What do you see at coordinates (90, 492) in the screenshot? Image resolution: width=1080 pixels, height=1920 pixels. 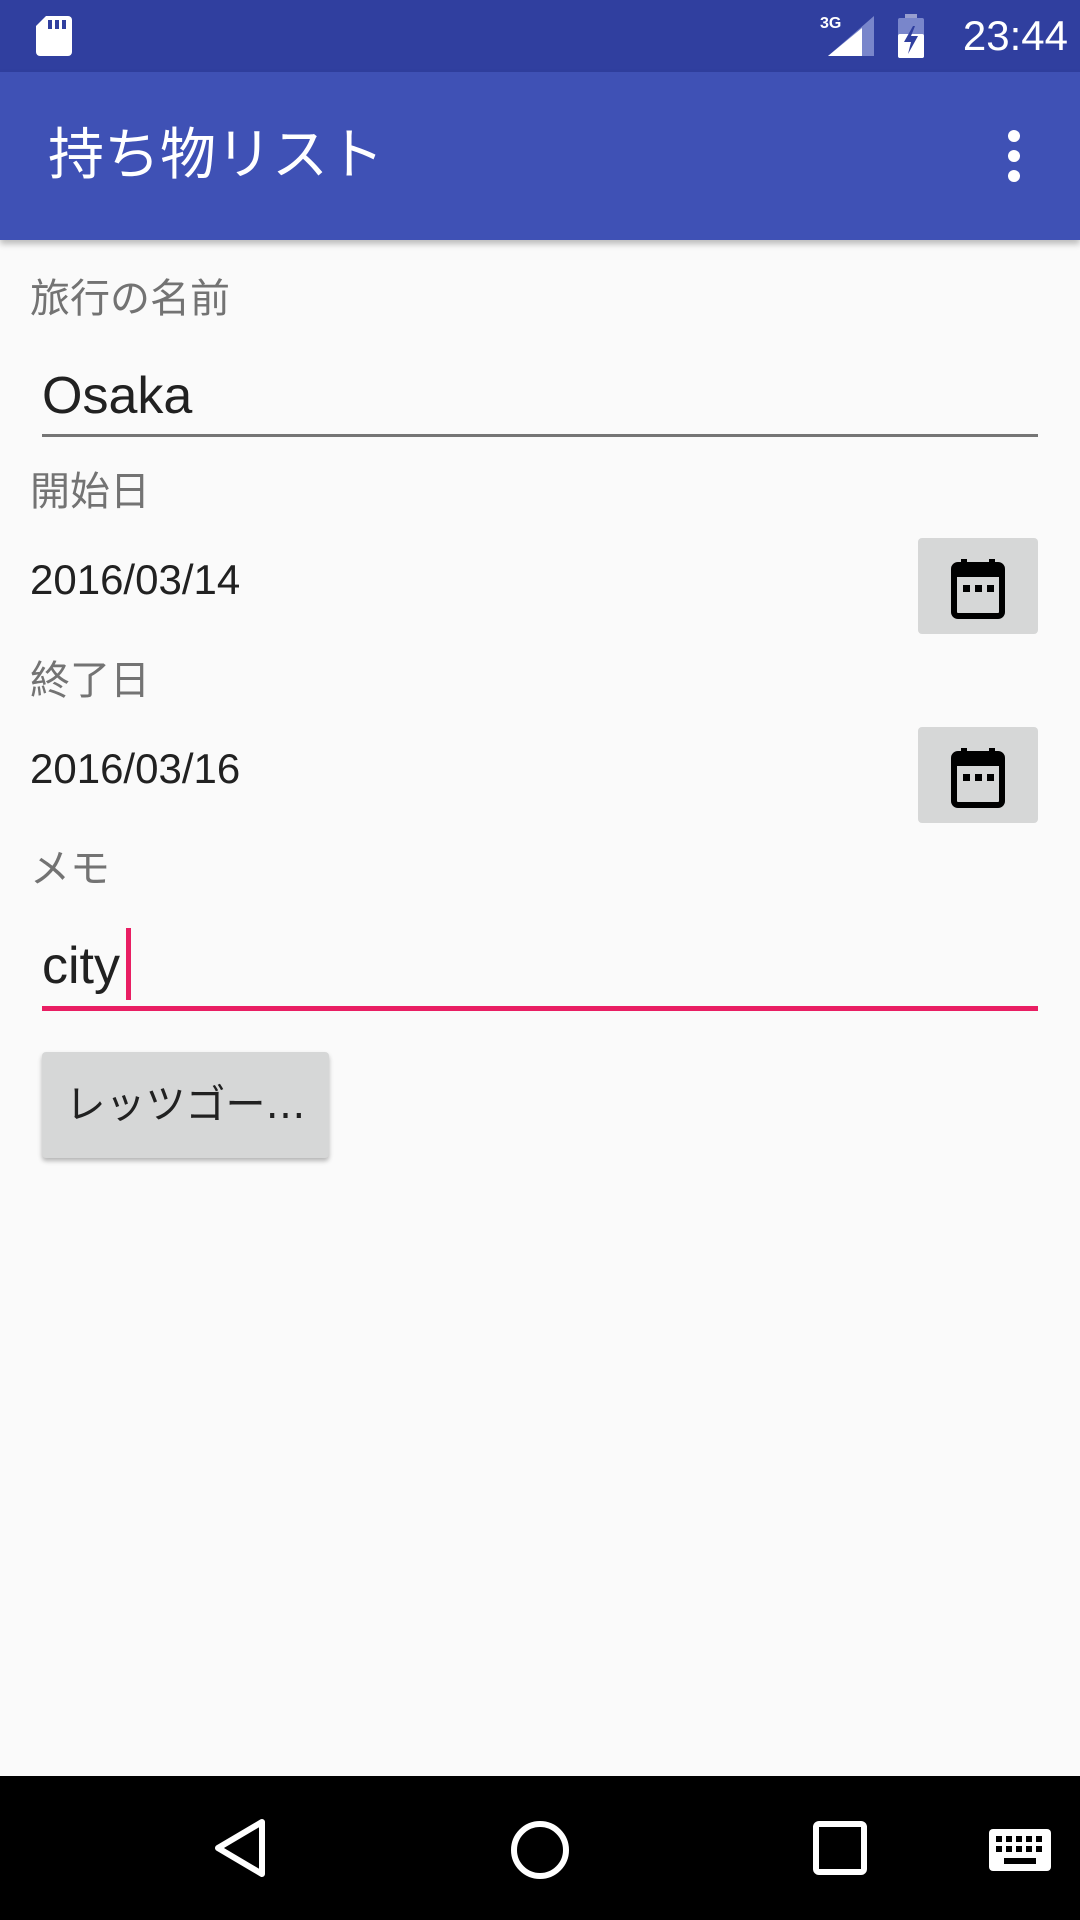 I see `start-date-label: 開始日` at bounding box center [90, 492].